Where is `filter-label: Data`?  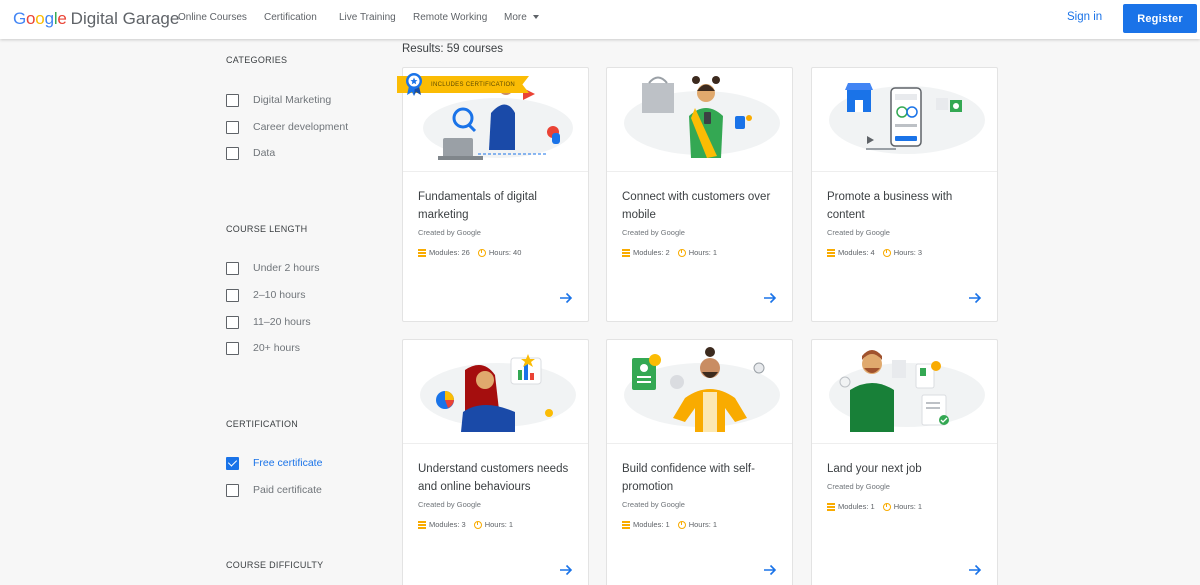 filter-label: Data is located at coordinates (264, 153).